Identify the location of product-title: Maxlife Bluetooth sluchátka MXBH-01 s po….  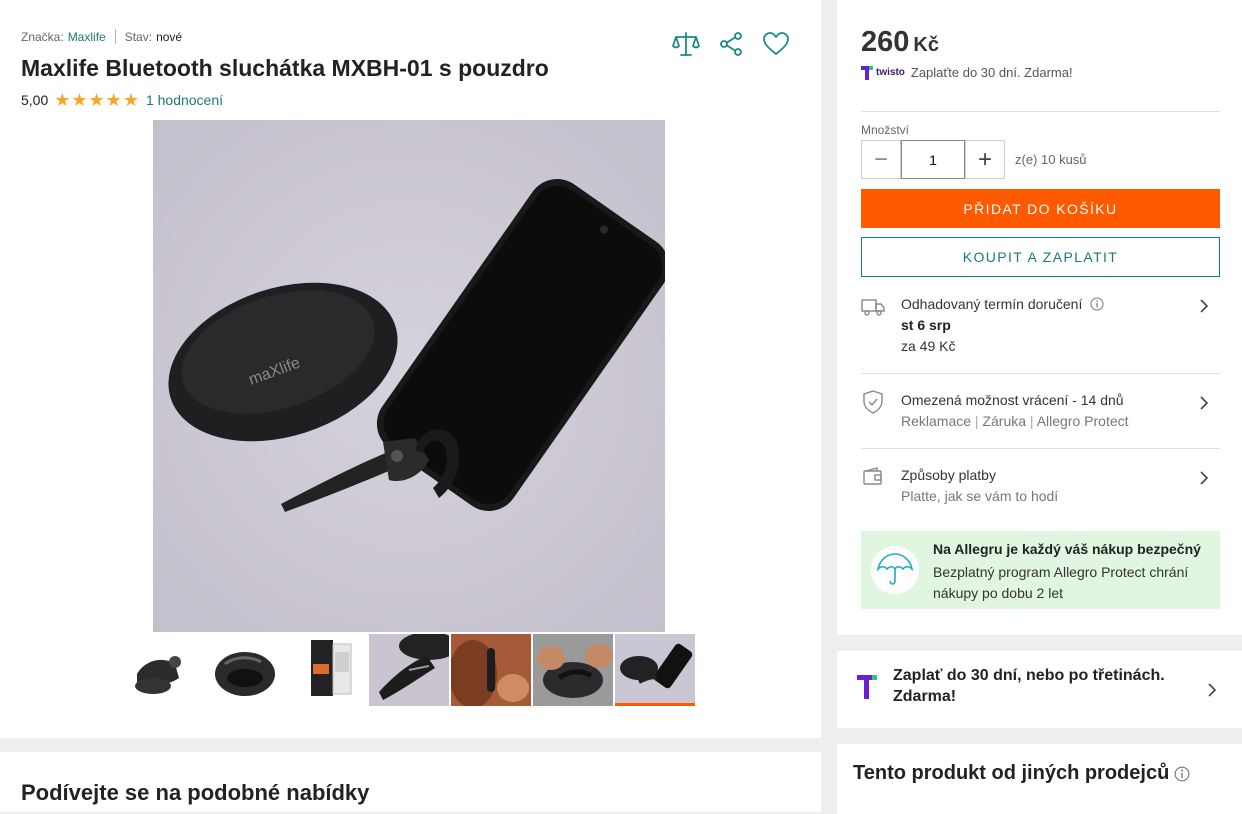
(285, 68).